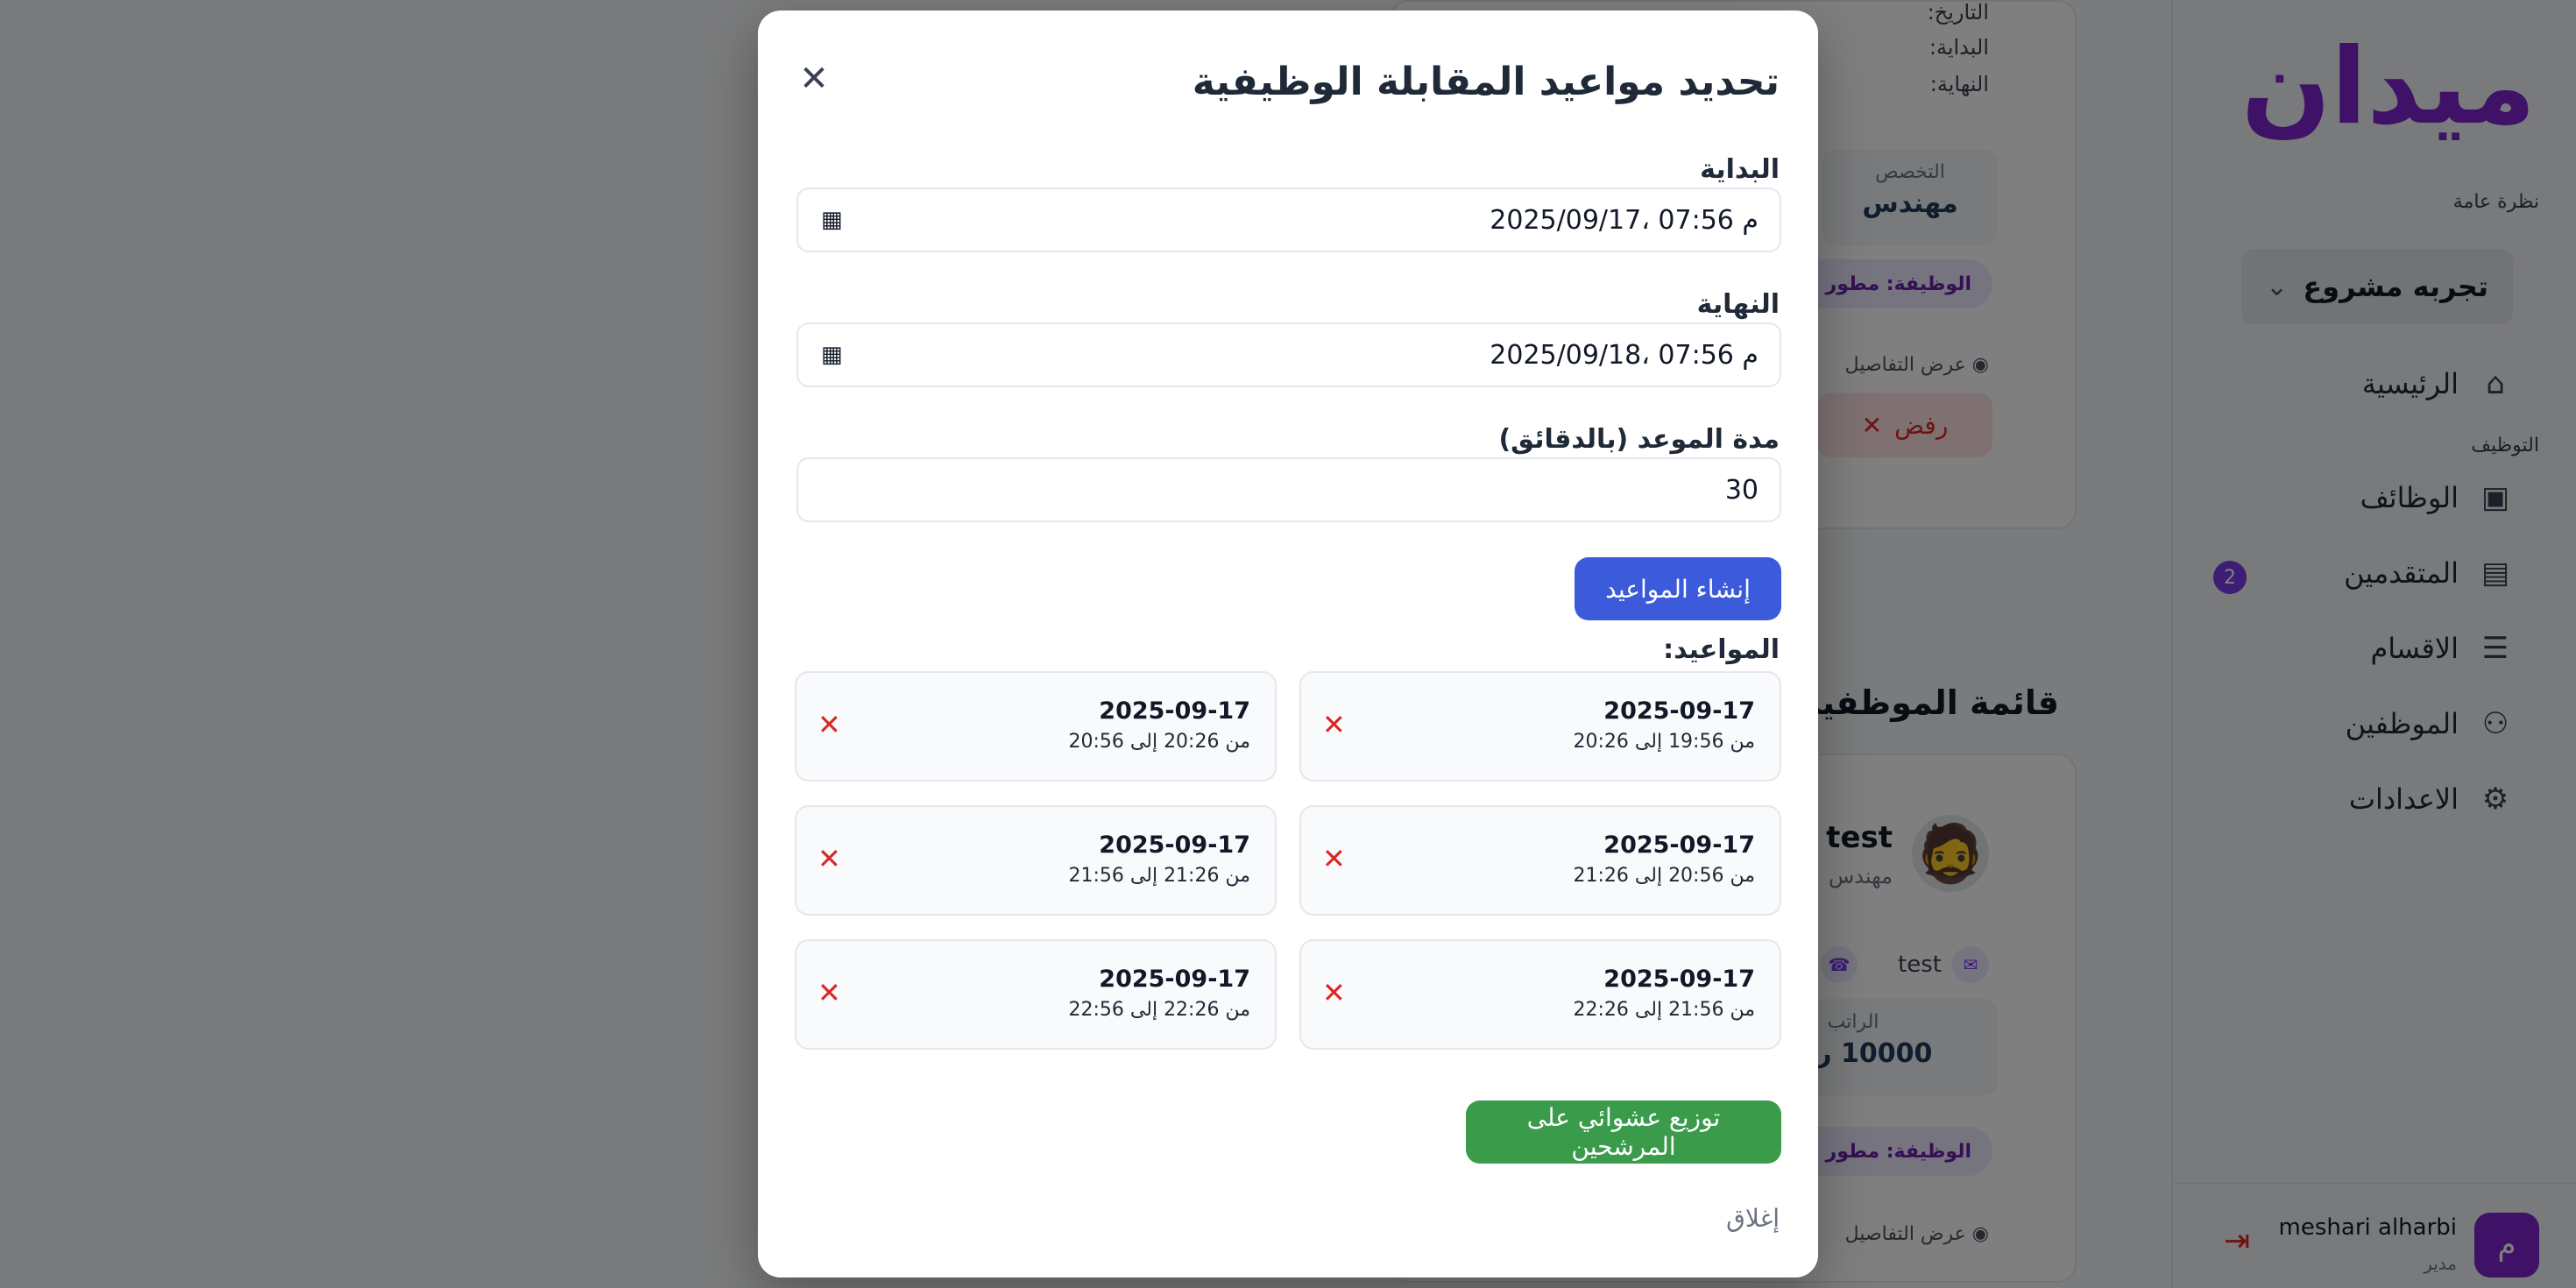 The height and width of the screenshot is (1288, 2576). I want to click on slot-card: 2025-09-17 من 21:26 إلى 21:56 ✕, so click(1036, 860).